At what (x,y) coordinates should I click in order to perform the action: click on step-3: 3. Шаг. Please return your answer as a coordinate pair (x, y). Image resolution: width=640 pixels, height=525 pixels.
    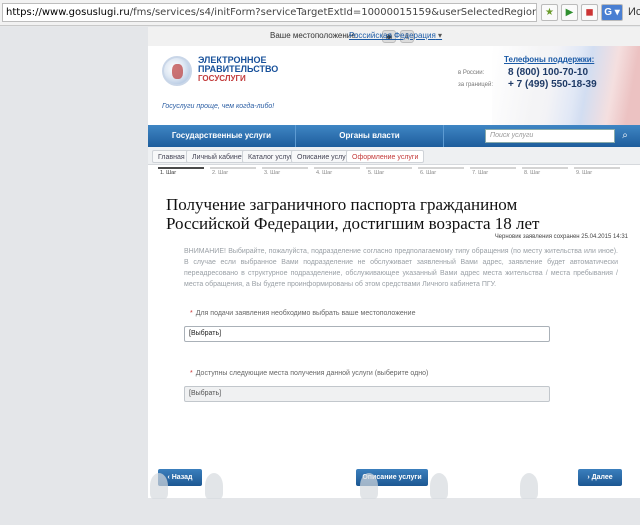
    Looking at the image, I should click on (285, 173).